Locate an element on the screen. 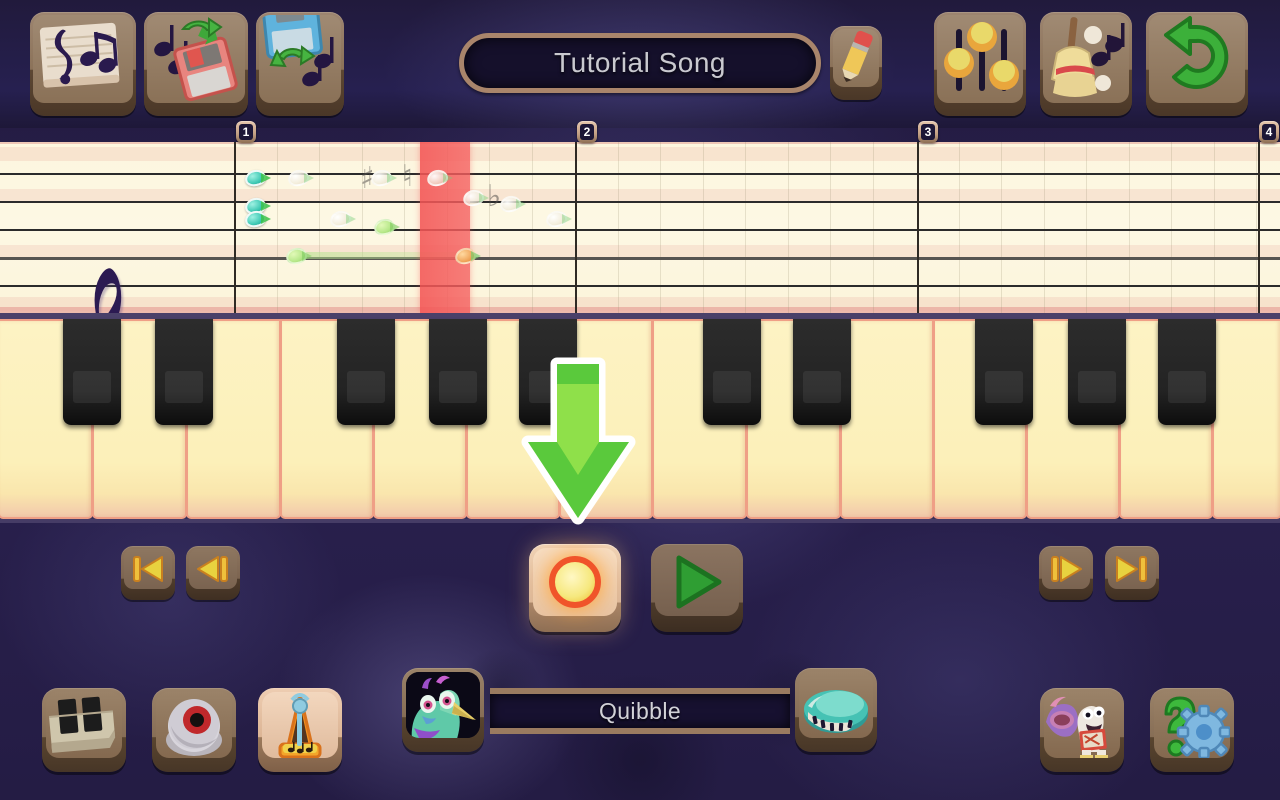 This screenshot has width=1280, height=800. load-song-button is located at coordinates (300, 64).